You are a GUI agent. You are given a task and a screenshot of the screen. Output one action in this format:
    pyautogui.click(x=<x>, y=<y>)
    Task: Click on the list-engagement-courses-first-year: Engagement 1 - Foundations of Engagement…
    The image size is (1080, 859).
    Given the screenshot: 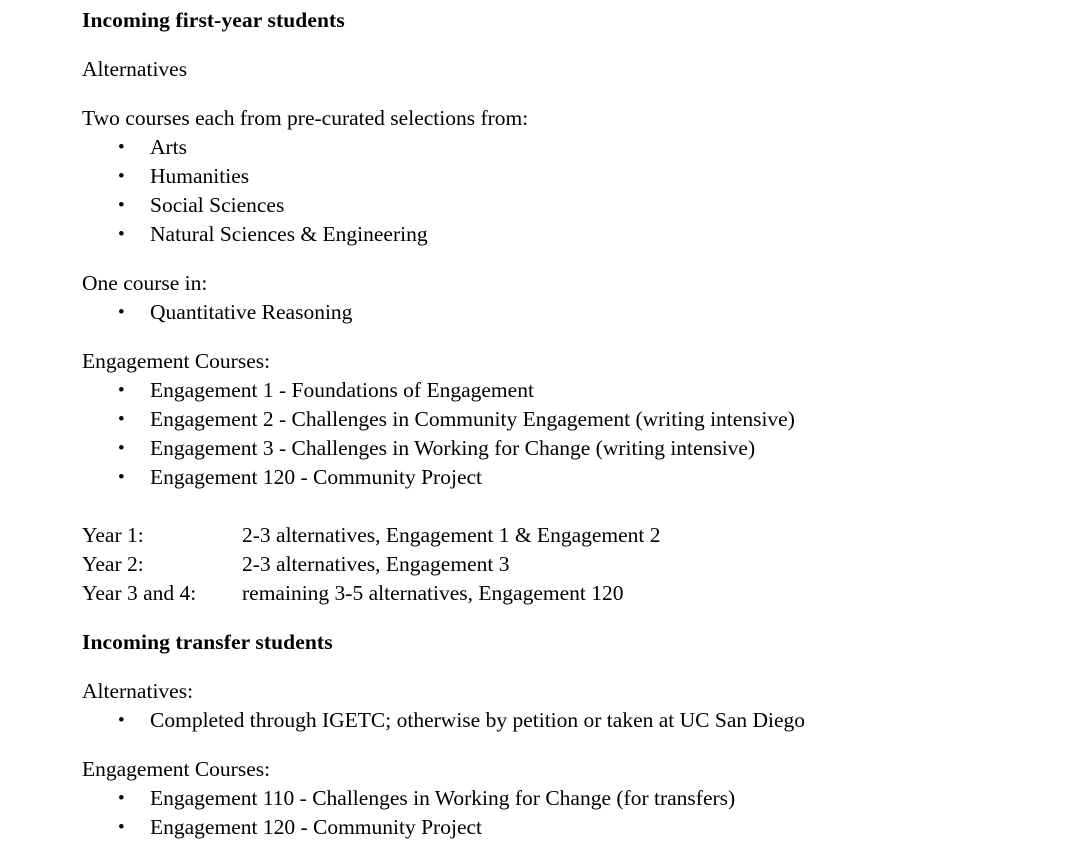 What is the action you would take?
    pyautogui.click(x=571, y=434)
    